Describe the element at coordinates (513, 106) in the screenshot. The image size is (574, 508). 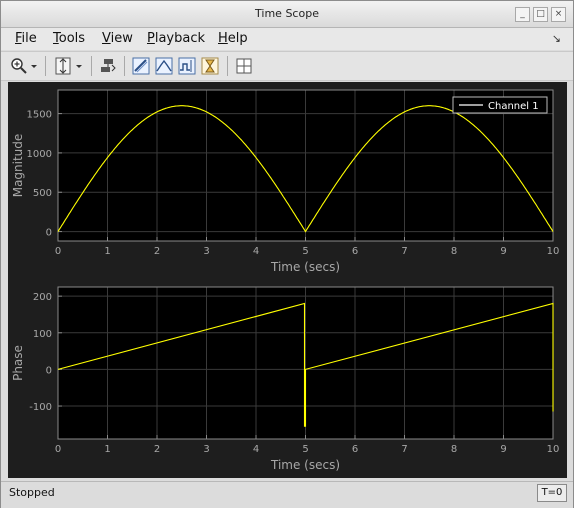
I see `legend-entry: Channel 1` at that location.